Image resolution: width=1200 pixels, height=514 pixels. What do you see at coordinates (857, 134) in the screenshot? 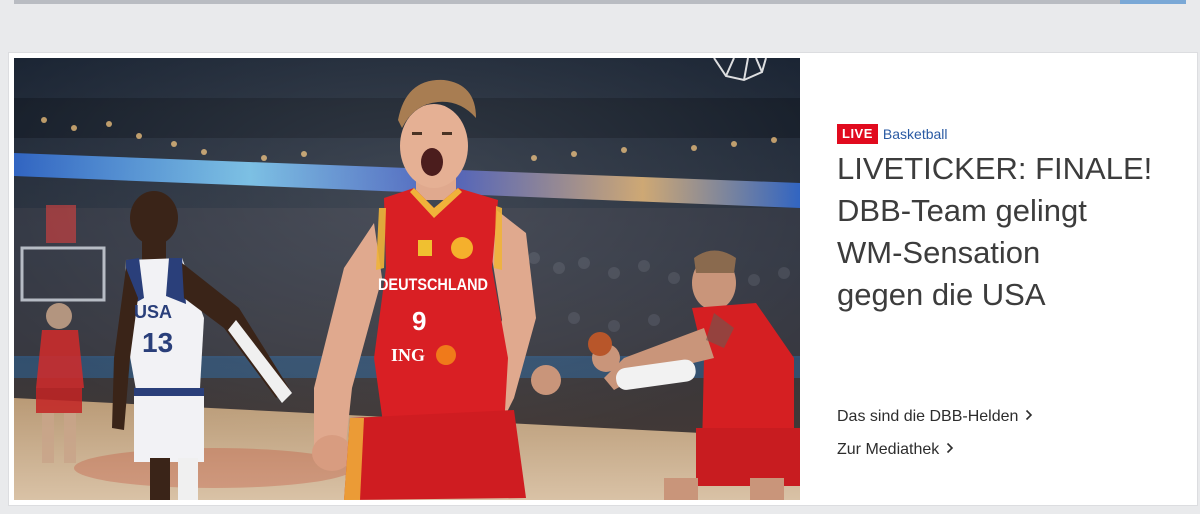
I see `live-badge: LIVE` at bounding box center [857, 134].